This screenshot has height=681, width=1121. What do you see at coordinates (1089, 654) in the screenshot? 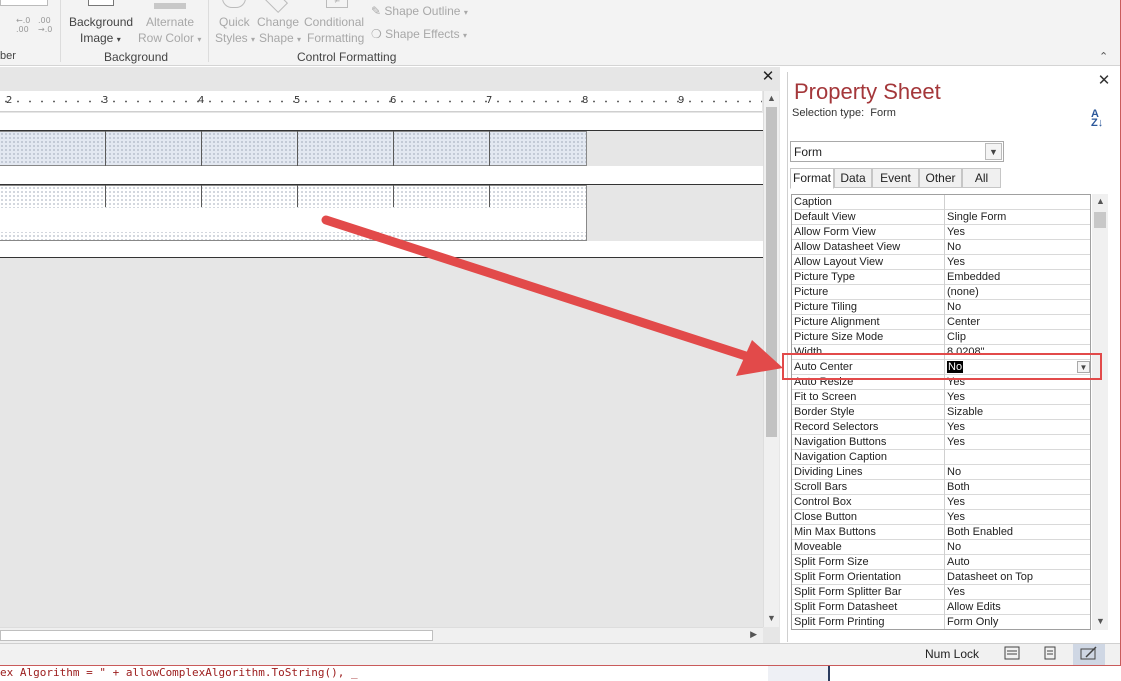
I see `design-view-icon` at bounding box center [1089, 654].